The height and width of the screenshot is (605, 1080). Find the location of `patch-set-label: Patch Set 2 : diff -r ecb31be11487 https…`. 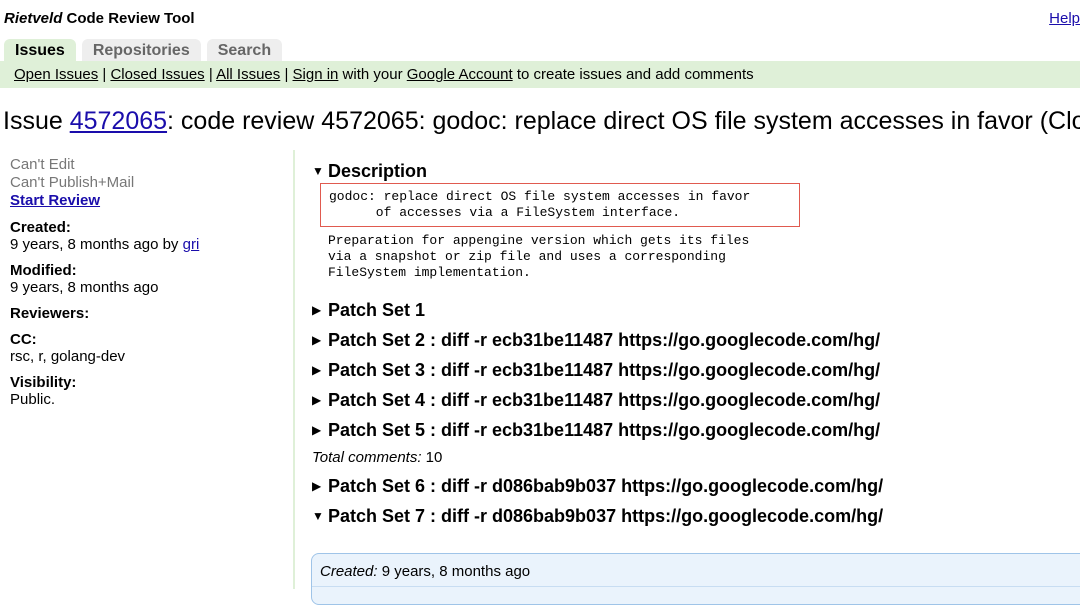

patch-set-label: Patch Set 2 : diff -r ecb31be11487 https… is located at coordinates (604, 340).